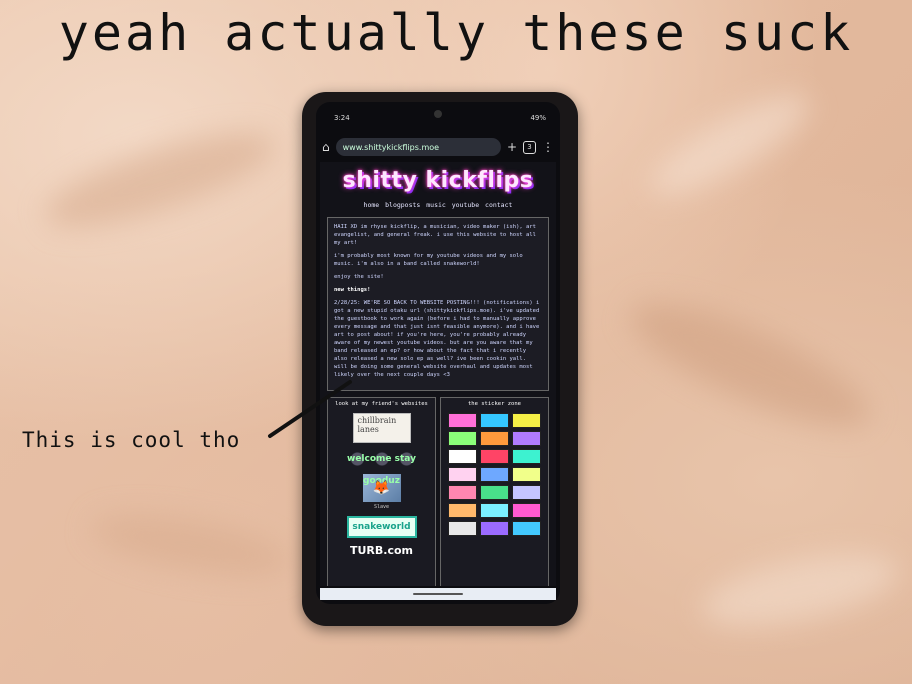 This screenshot has height=684, width=912. I want to click on caption-text: This is cool tho, so click(131, 440).